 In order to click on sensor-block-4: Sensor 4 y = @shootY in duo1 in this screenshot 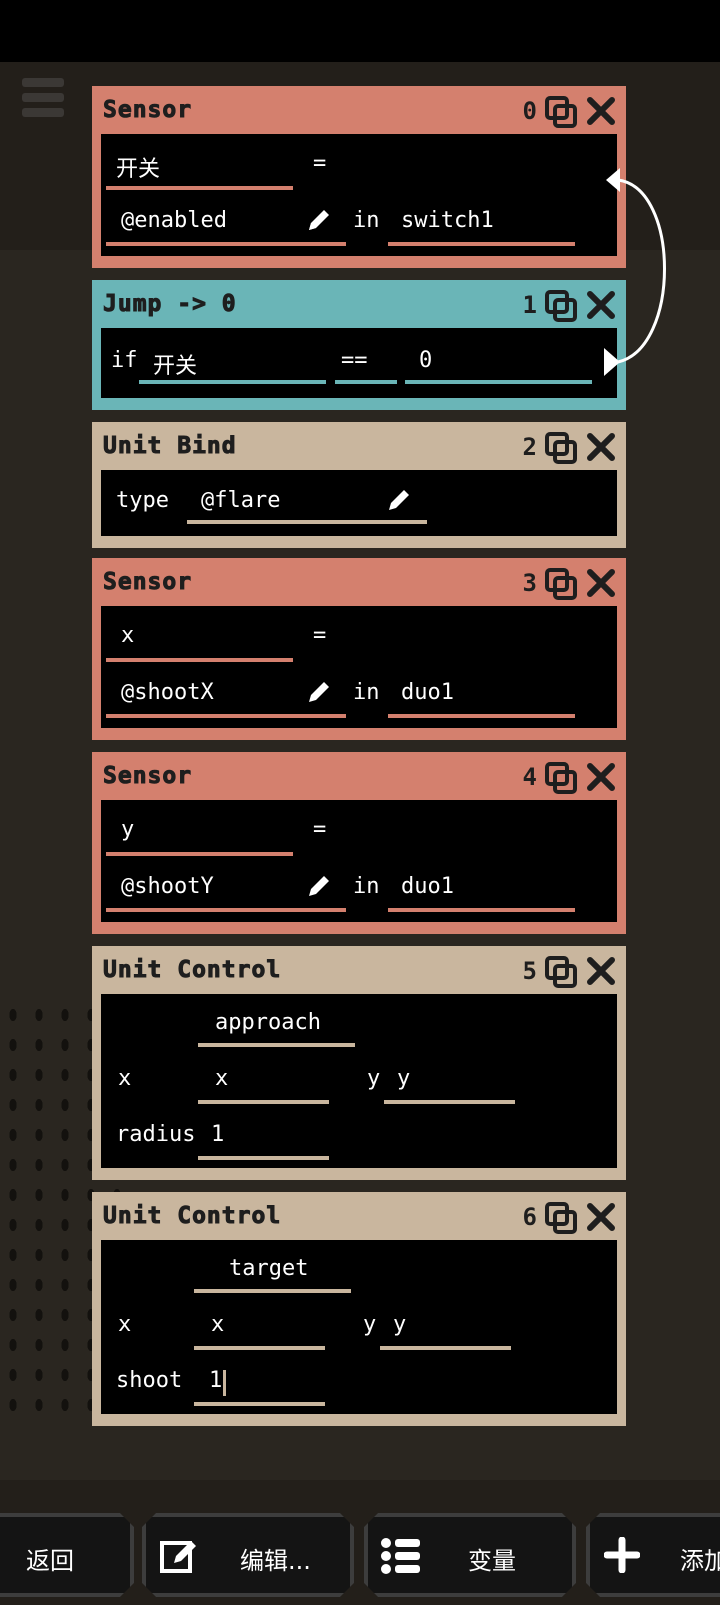, I will do `click(359, 843)`.